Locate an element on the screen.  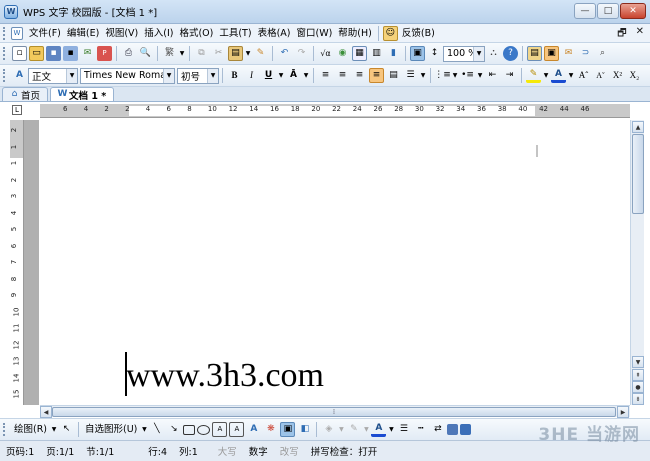
next-page-icon: ⇟ is located at coordinates (638, 399).